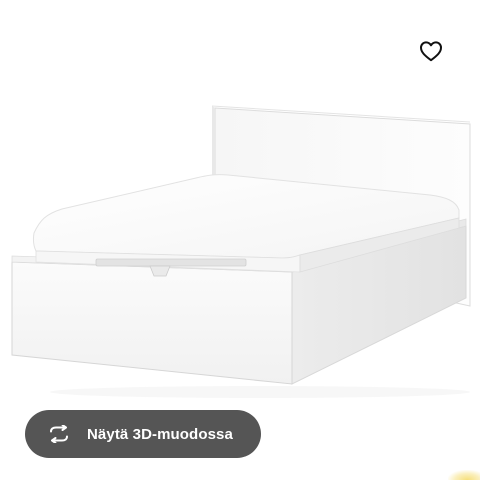  I want to click on view-3d-label: Näytä 3D-muodossa, so click(160, 434).